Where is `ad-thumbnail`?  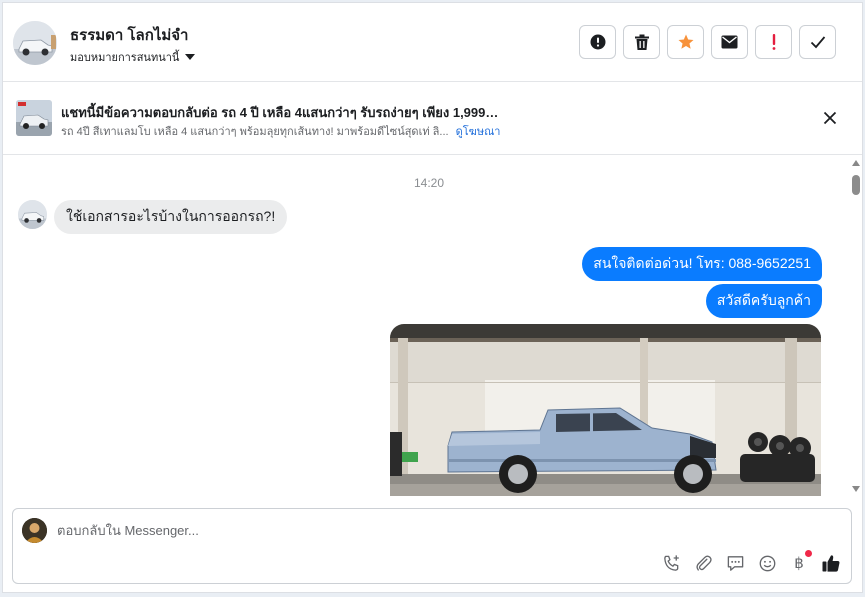
ad-thumbnail is located at coordinates (34, 118).